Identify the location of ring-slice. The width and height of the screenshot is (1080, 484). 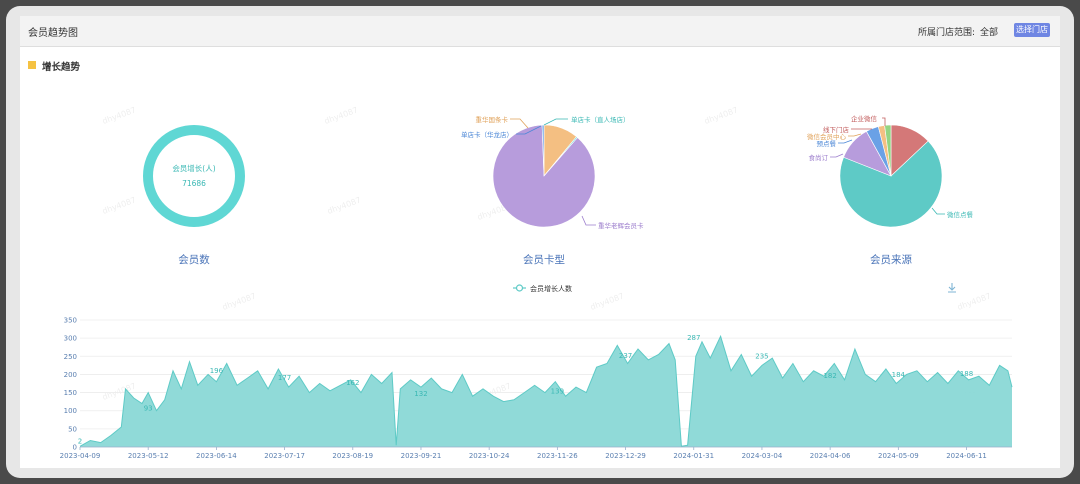
(194, 176).